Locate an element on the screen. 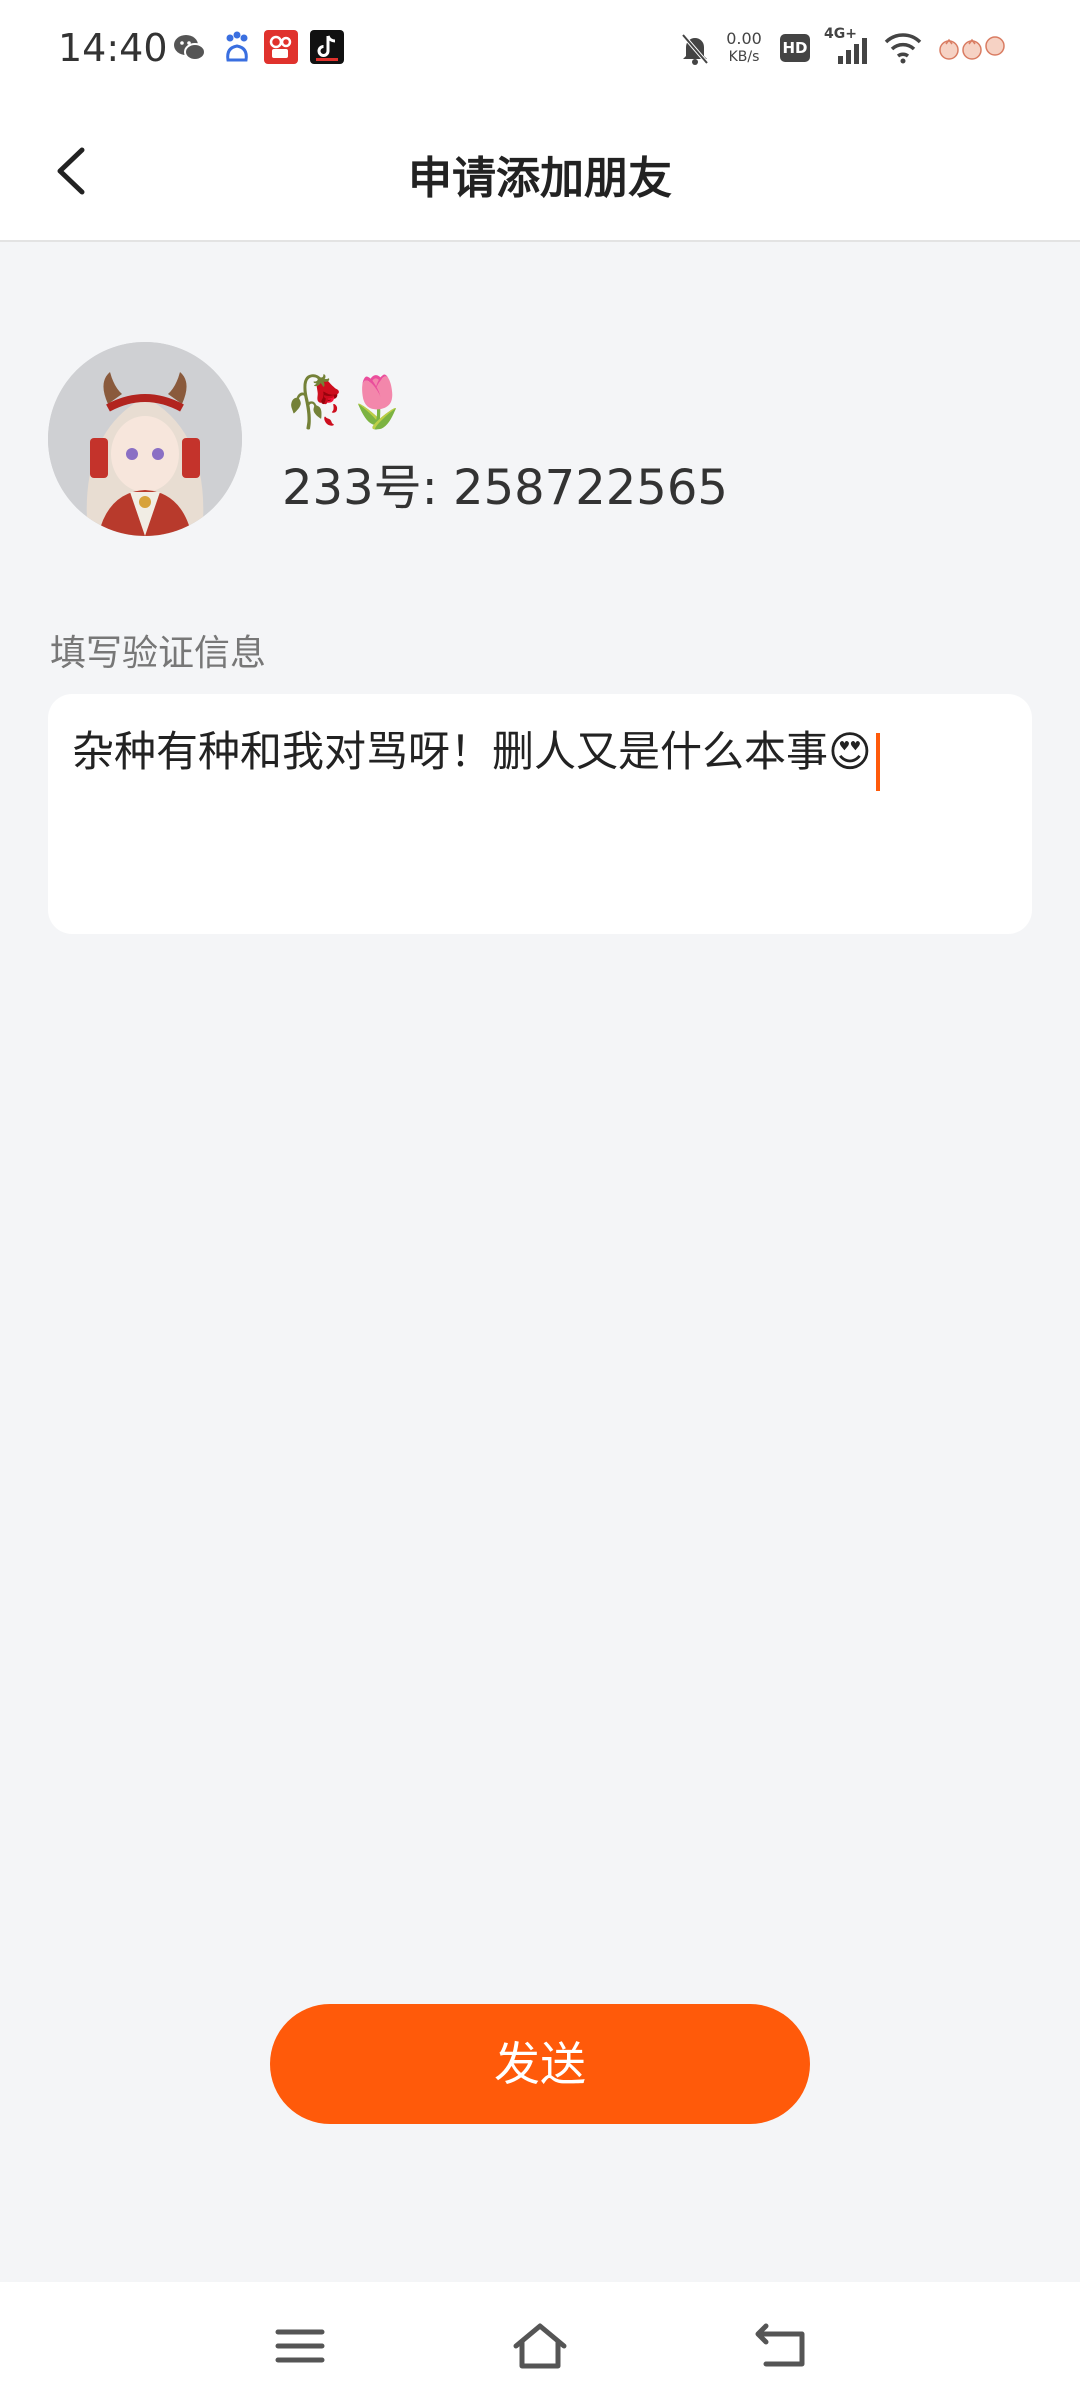 The height and width of the screenshot is (2408, 1080). send-button: 发送 is located at coordinates (540, 2064).